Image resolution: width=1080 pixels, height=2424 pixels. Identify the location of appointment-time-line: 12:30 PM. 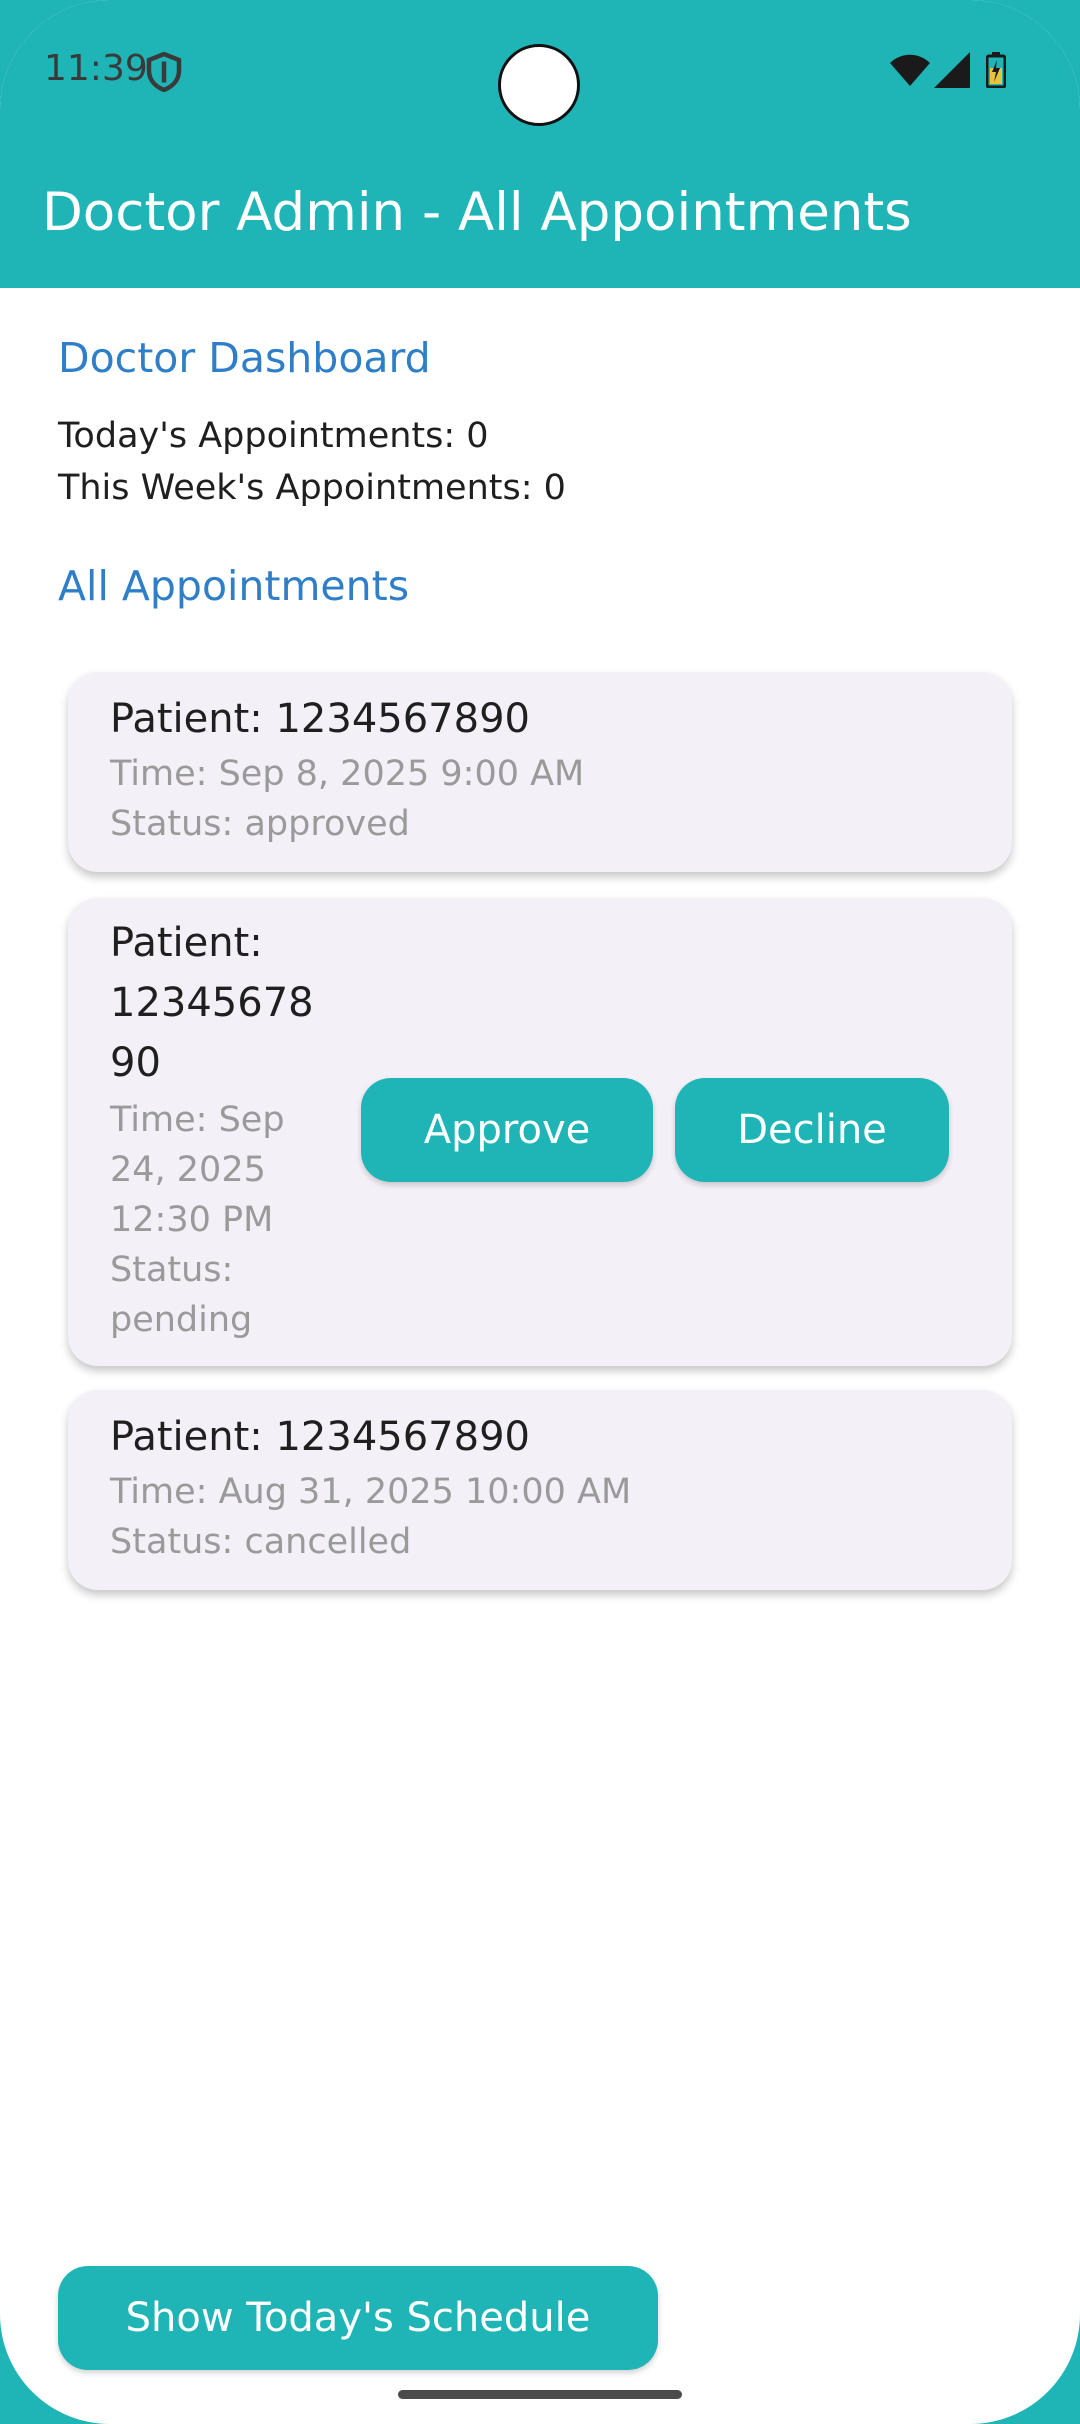
(192, 1220).